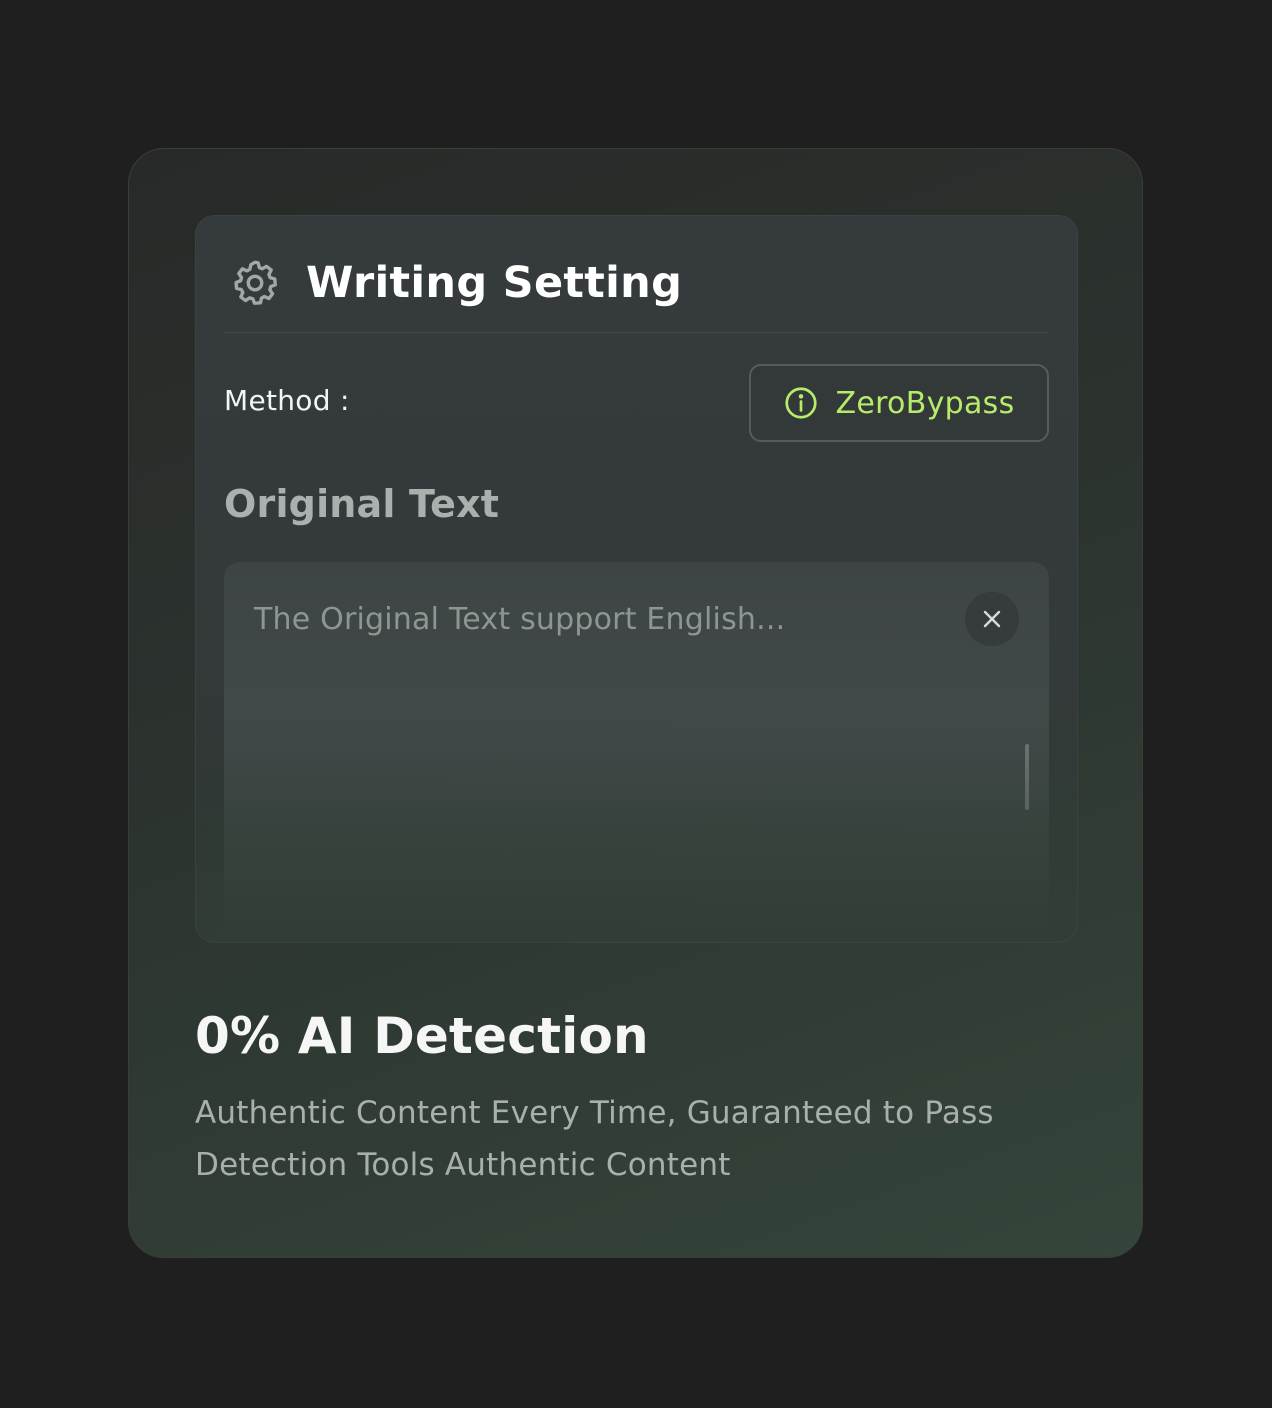 The height and width of the screenshot is (1408, 1272). Describe the element at coordinates (636, 404) in the screenshot. I see `method-row: Method : ZeroBypass` at that location.